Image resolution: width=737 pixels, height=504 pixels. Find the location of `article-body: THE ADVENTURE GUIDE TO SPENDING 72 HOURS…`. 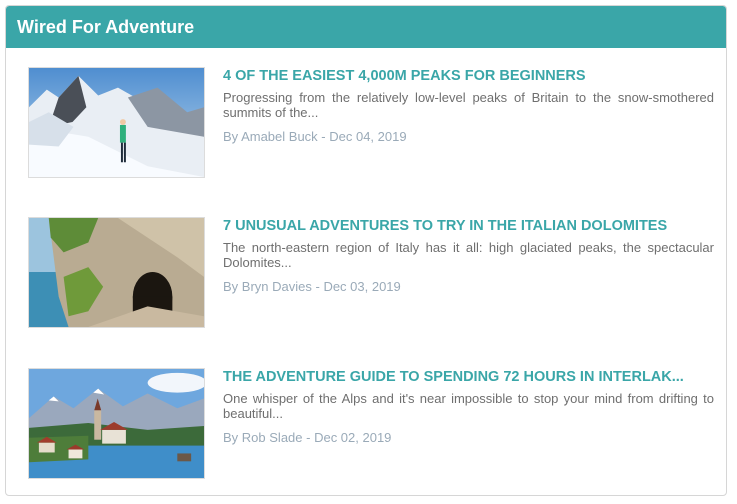

article-body: THE ADVENTURE GUIDE TO SPENDING 72 HOURS… is located at coordinates (468, 406).